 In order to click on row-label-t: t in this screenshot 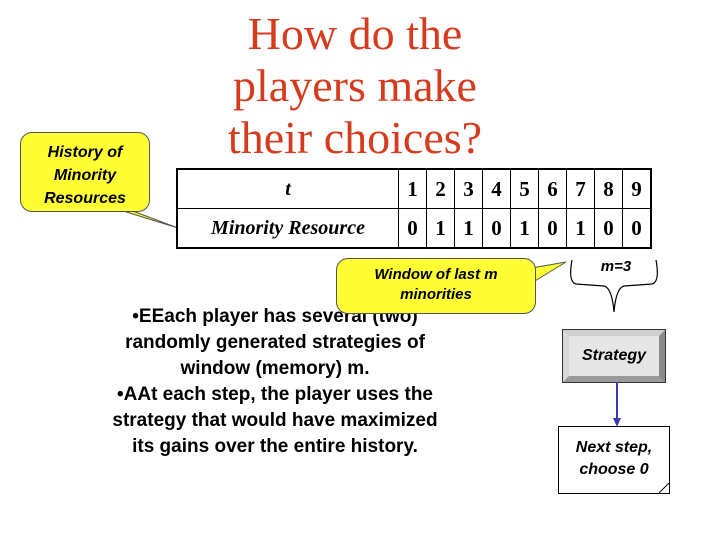, I will do `click(287, 188)`.